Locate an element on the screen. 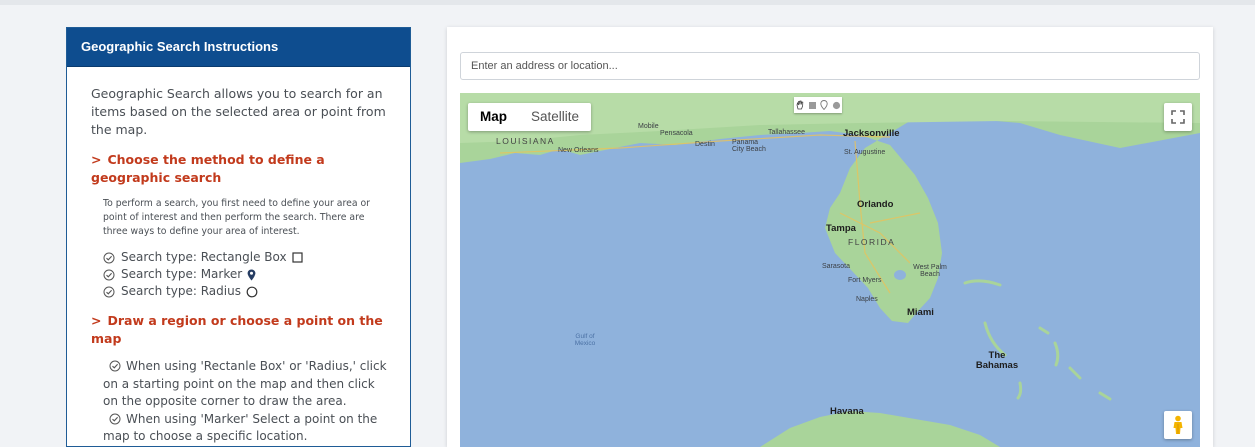 The image size is (1255, 447). map-label-mobile: Mobile is located at coordinates (648, 126).